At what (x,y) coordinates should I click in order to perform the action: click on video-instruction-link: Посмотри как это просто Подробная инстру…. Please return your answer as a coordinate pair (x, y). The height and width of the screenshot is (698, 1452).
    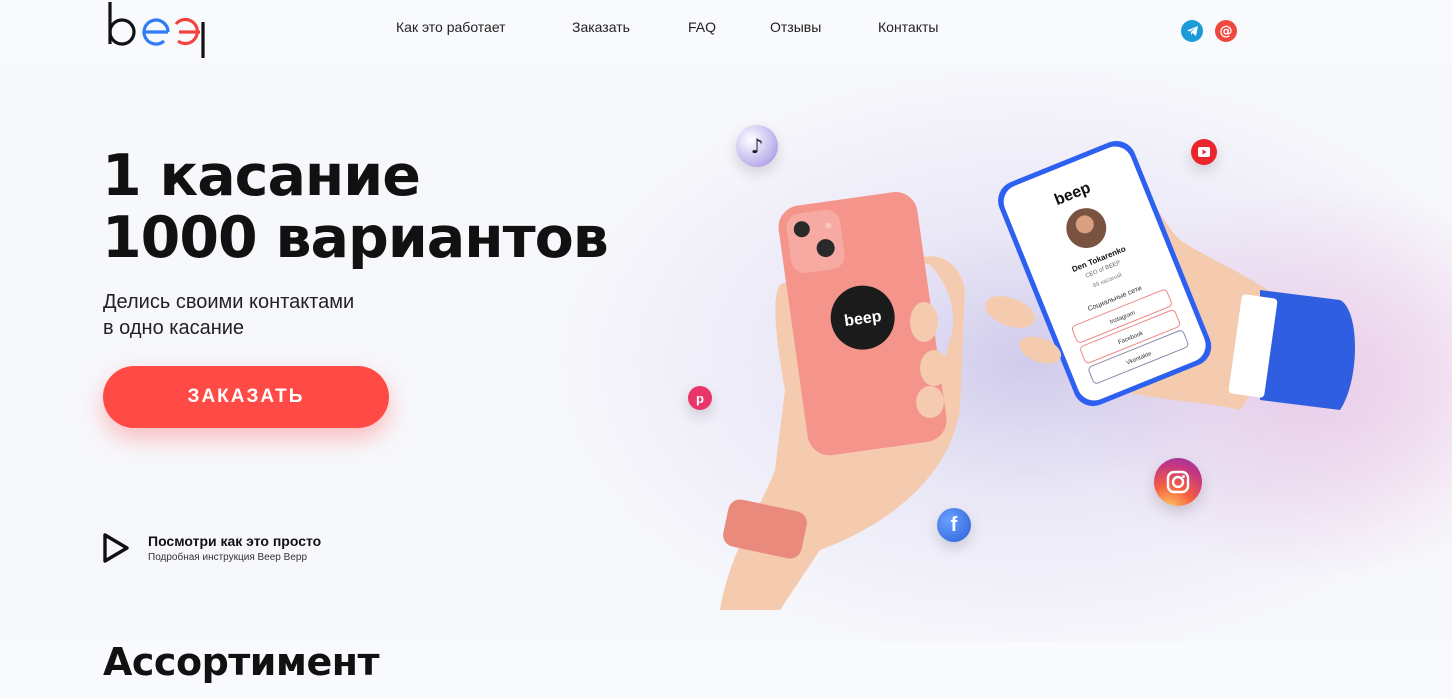
    Looking at the image, I should click on (211, 548).